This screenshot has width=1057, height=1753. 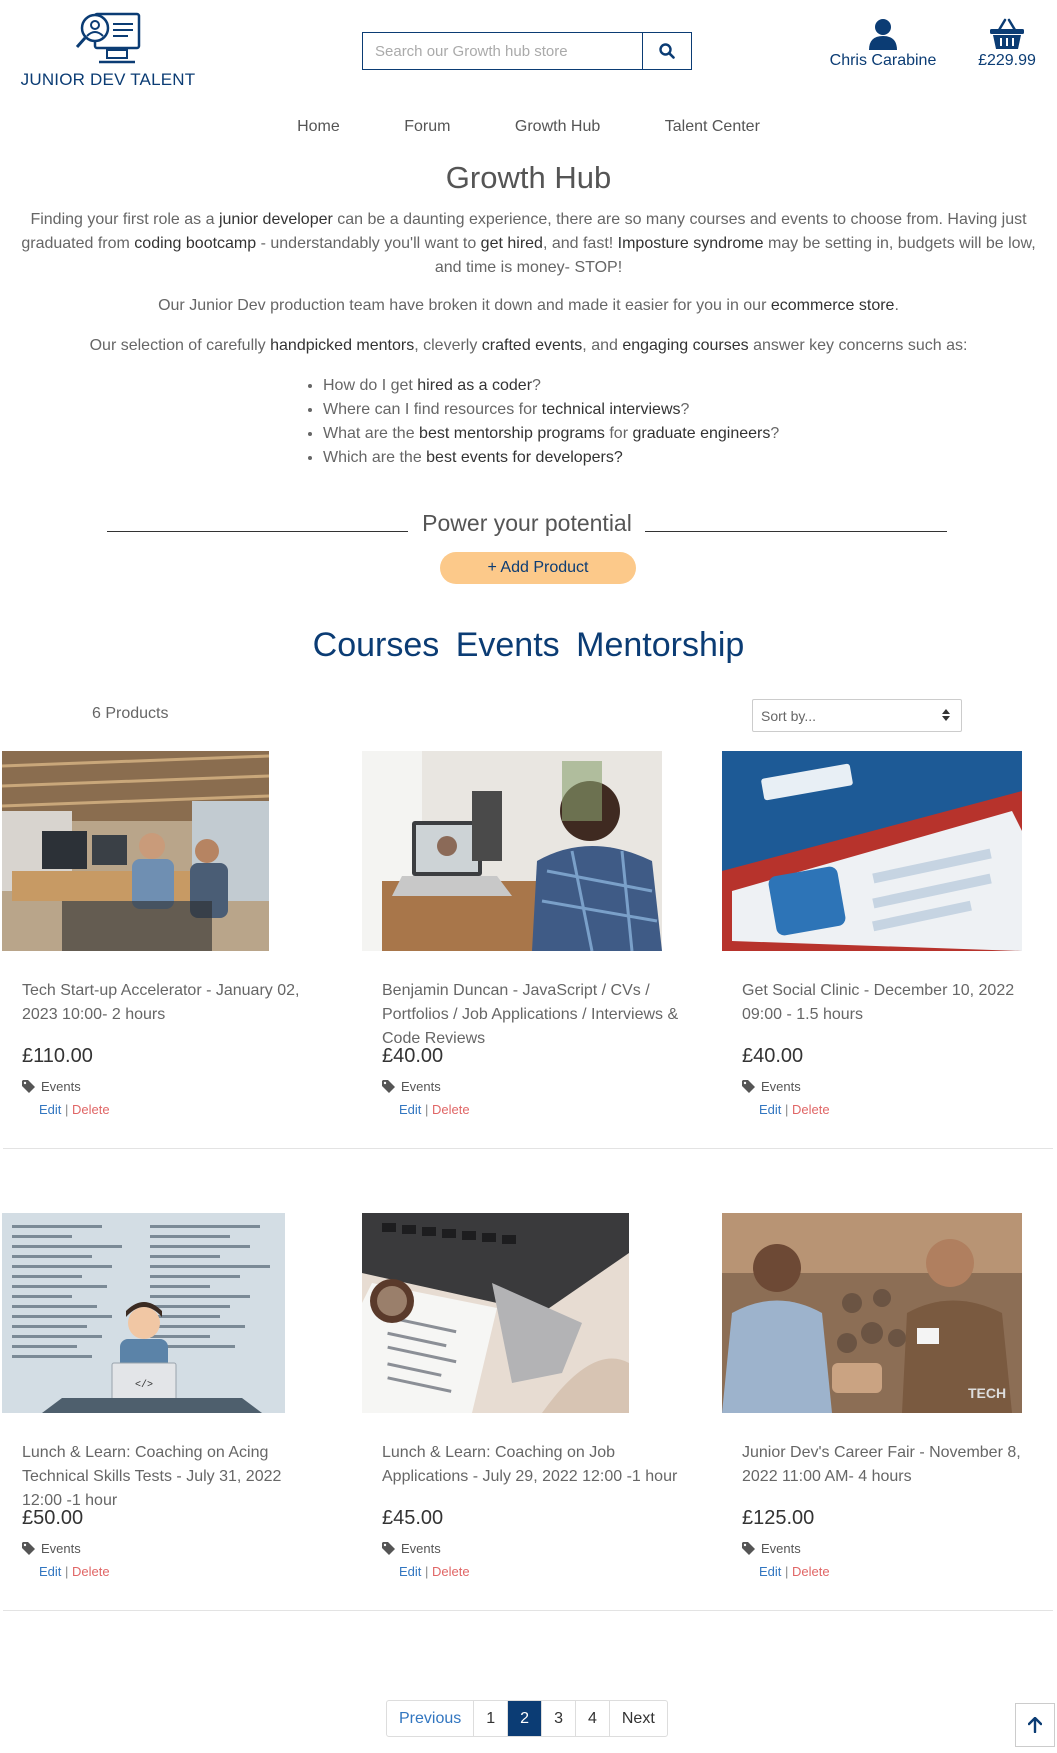 I want to click on career-fair-photo: TECH, so click(x=872, y=1313).